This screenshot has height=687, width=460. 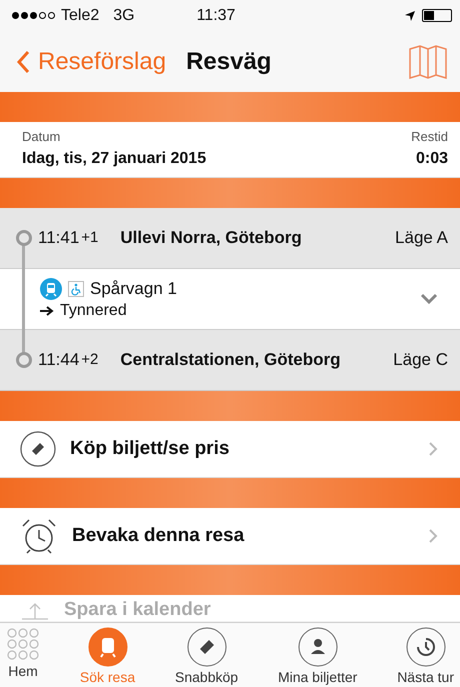 What do you see at coordinates (33, 16) in the screenshot?
I see `signal-icon` at bounding box center [33, 16].